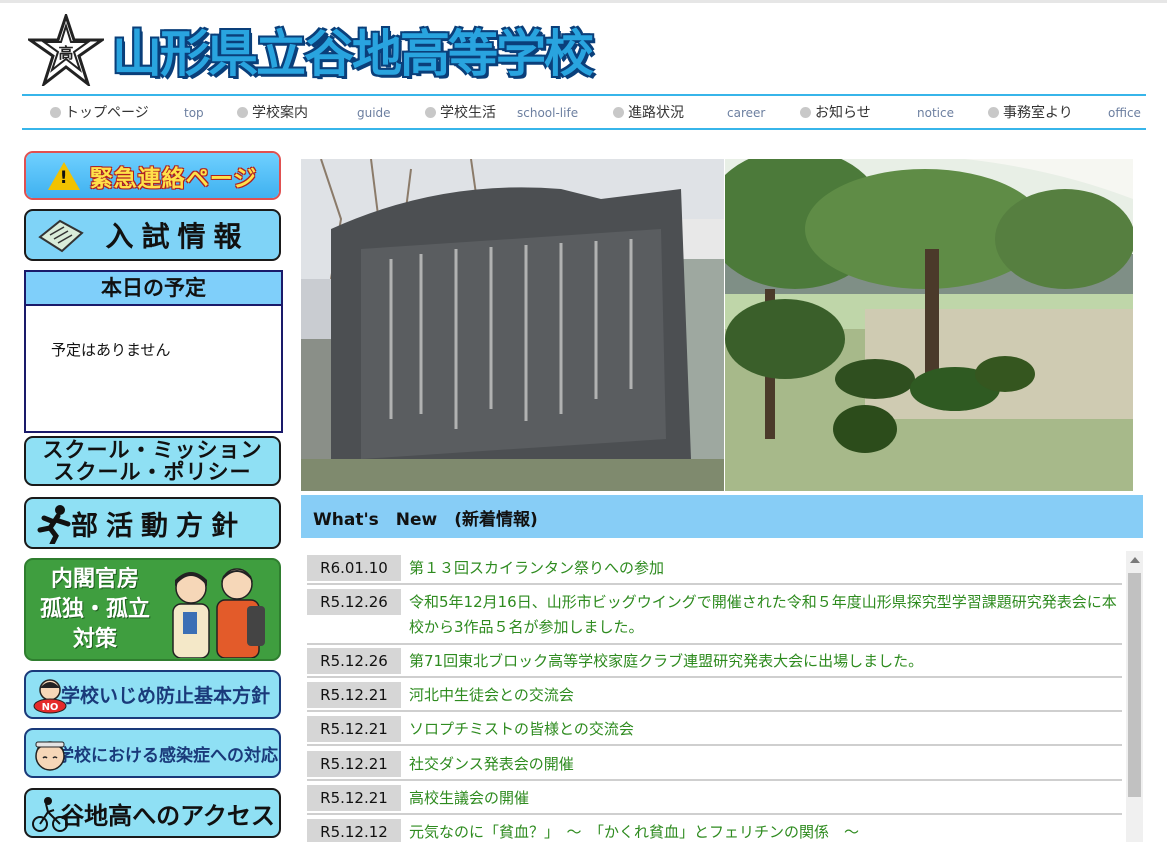  I want to click on nav-item-notice: お知らせ, so click(835, 112).